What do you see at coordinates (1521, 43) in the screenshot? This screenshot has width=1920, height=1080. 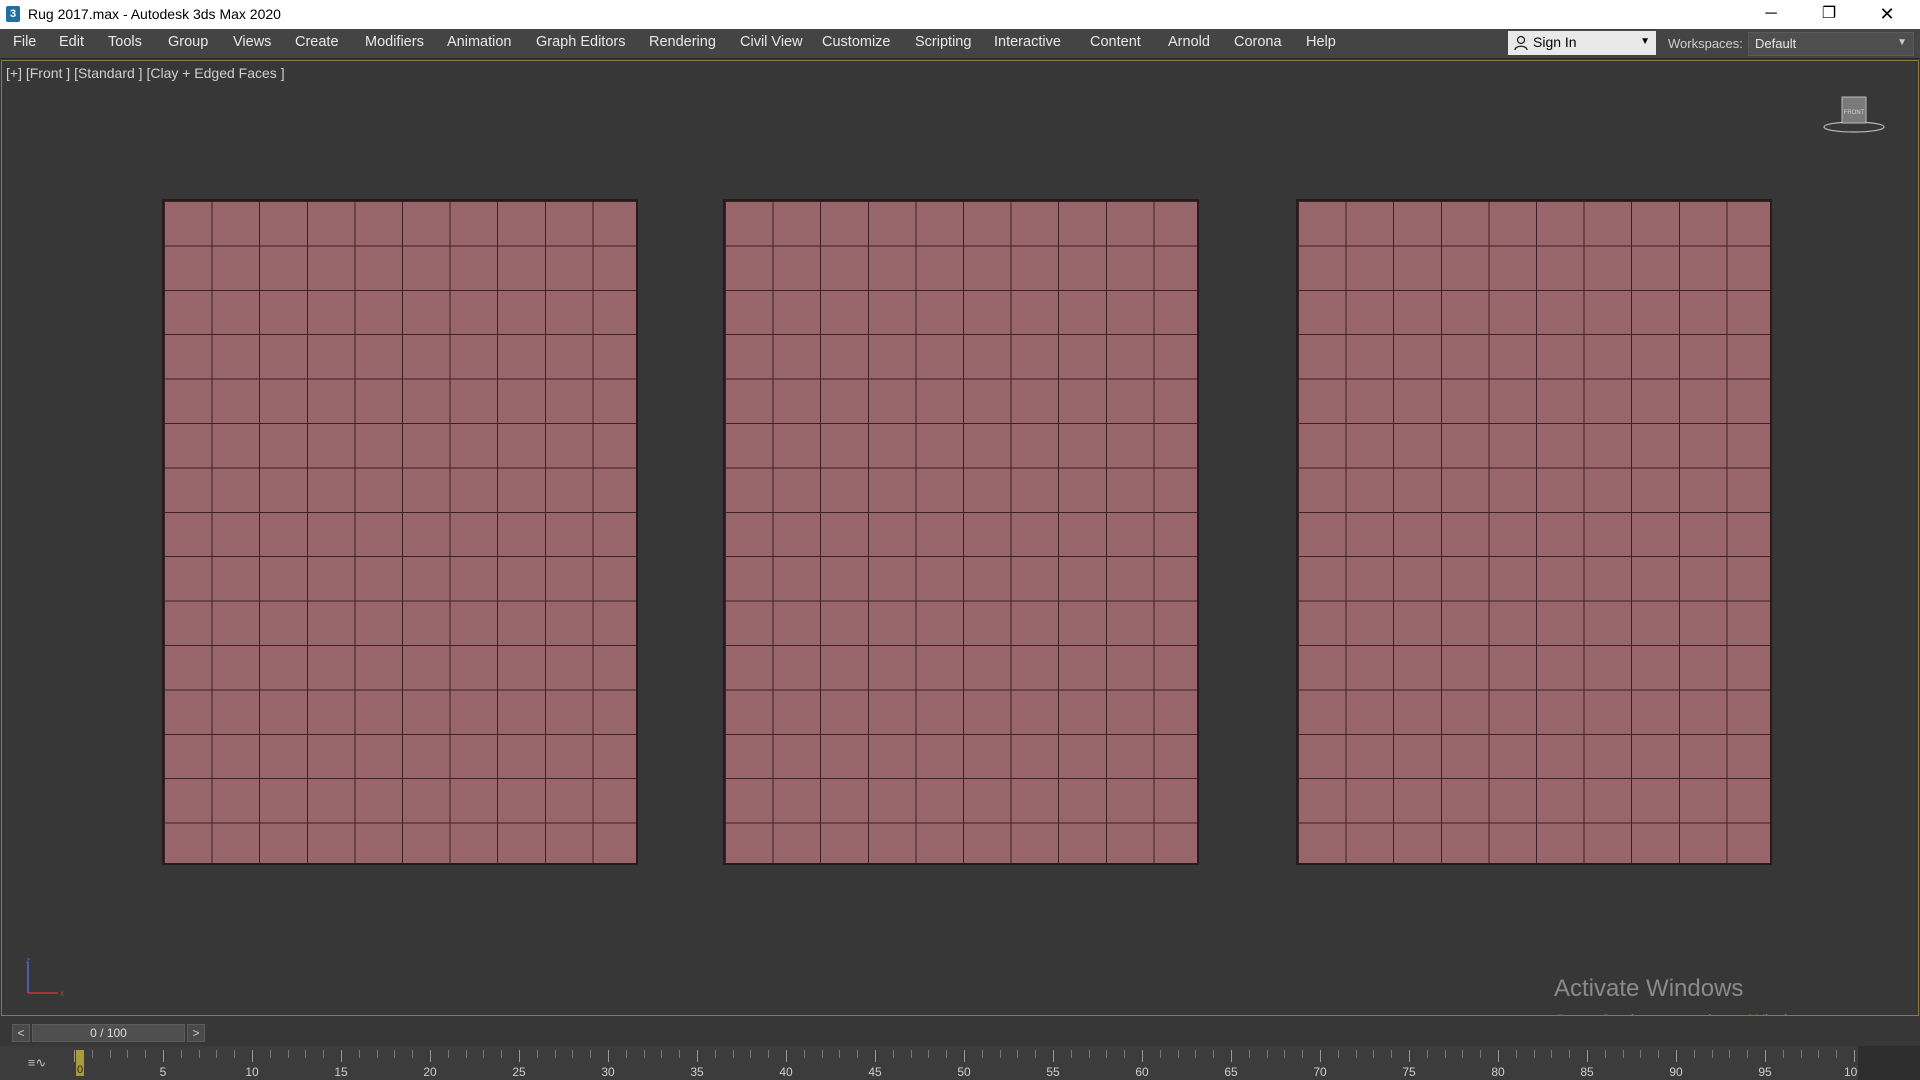 I see `user-icon` at bounding box center [1521, 43].